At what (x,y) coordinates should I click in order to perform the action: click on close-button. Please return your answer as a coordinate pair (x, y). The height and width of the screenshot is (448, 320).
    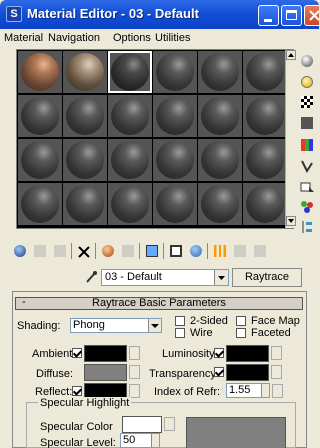
    Looking at the image, I should click on (311, 15).